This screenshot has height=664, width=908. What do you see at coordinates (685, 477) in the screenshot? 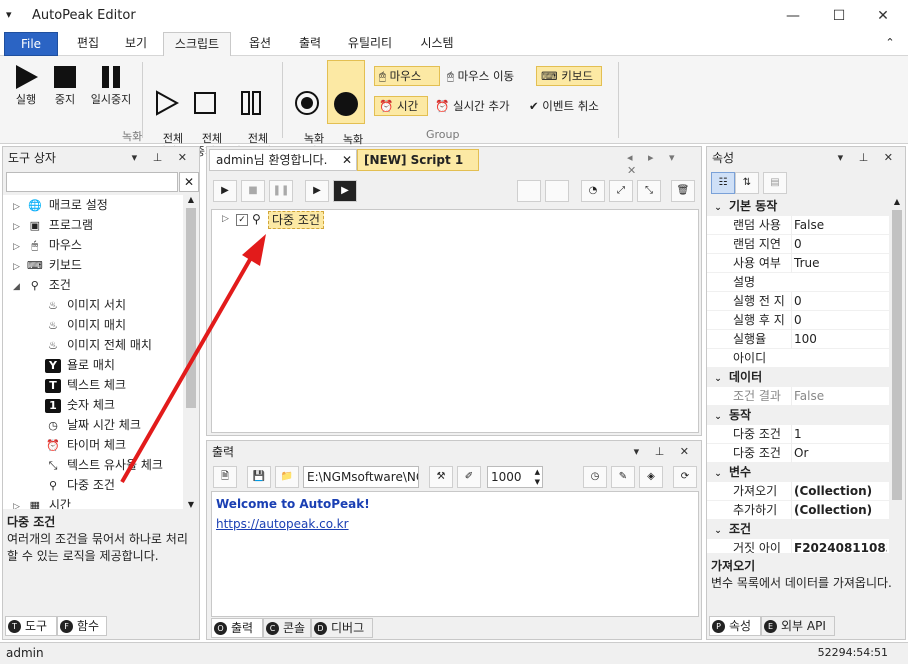
I see `refresh-icon: ⟳` at bounding box center [685, 477].